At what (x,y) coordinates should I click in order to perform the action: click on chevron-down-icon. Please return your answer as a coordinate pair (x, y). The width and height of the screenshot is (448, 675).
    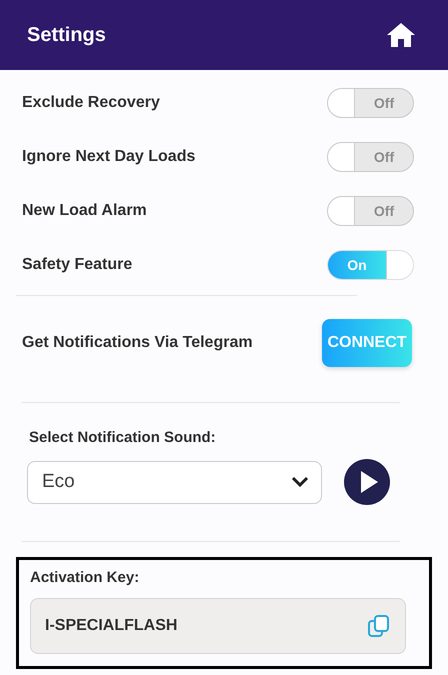
    Looking at the image, I should click on (300, 482).